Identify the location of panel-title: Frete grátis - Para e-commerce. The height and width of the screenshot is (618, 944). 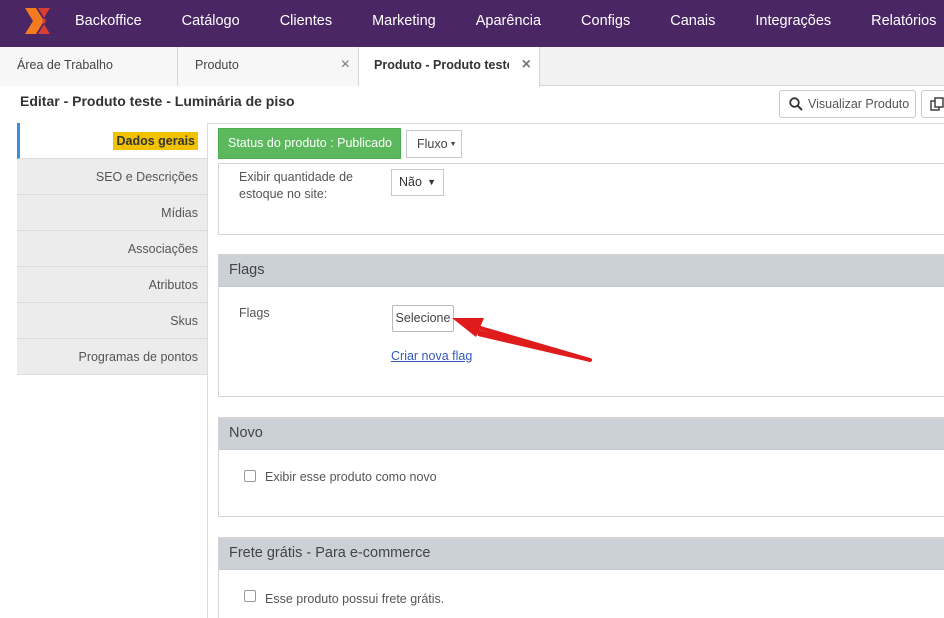
(581, 554).